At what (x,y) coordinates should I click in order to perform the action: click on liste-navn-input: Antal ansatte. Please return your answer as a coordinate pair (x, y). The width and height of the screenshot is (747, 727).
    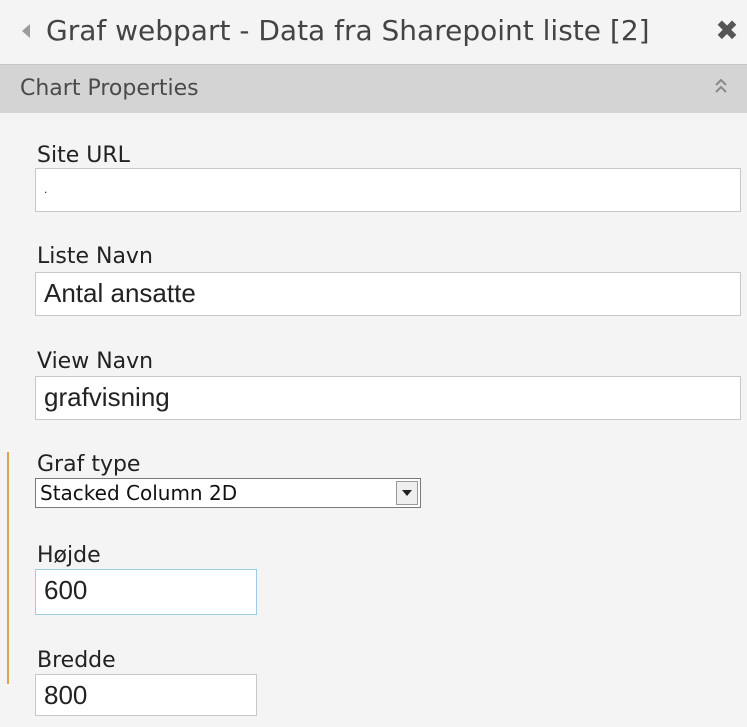
    Looking at the image, I should click on (388, 294).